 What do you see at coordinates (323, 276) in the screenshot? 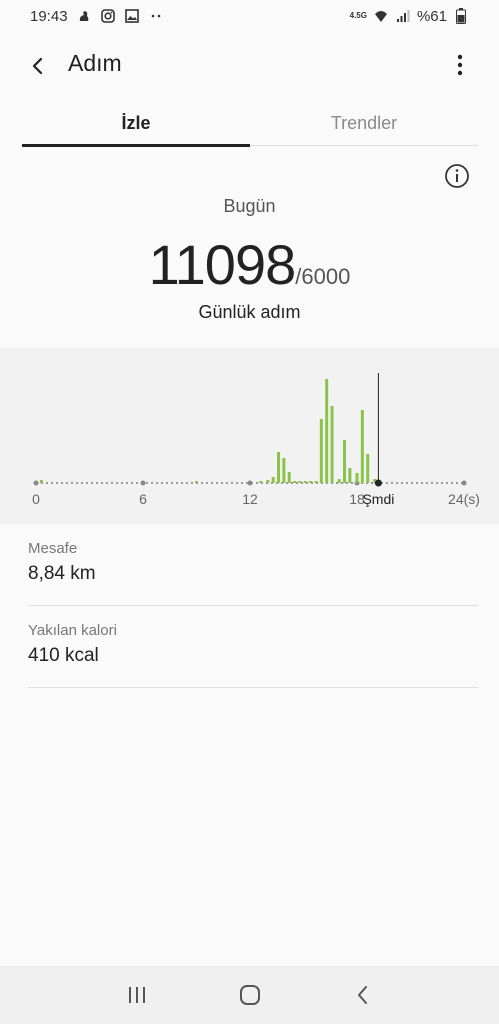
I see `steps-goal: /6000` at bounding box center [323, 276].